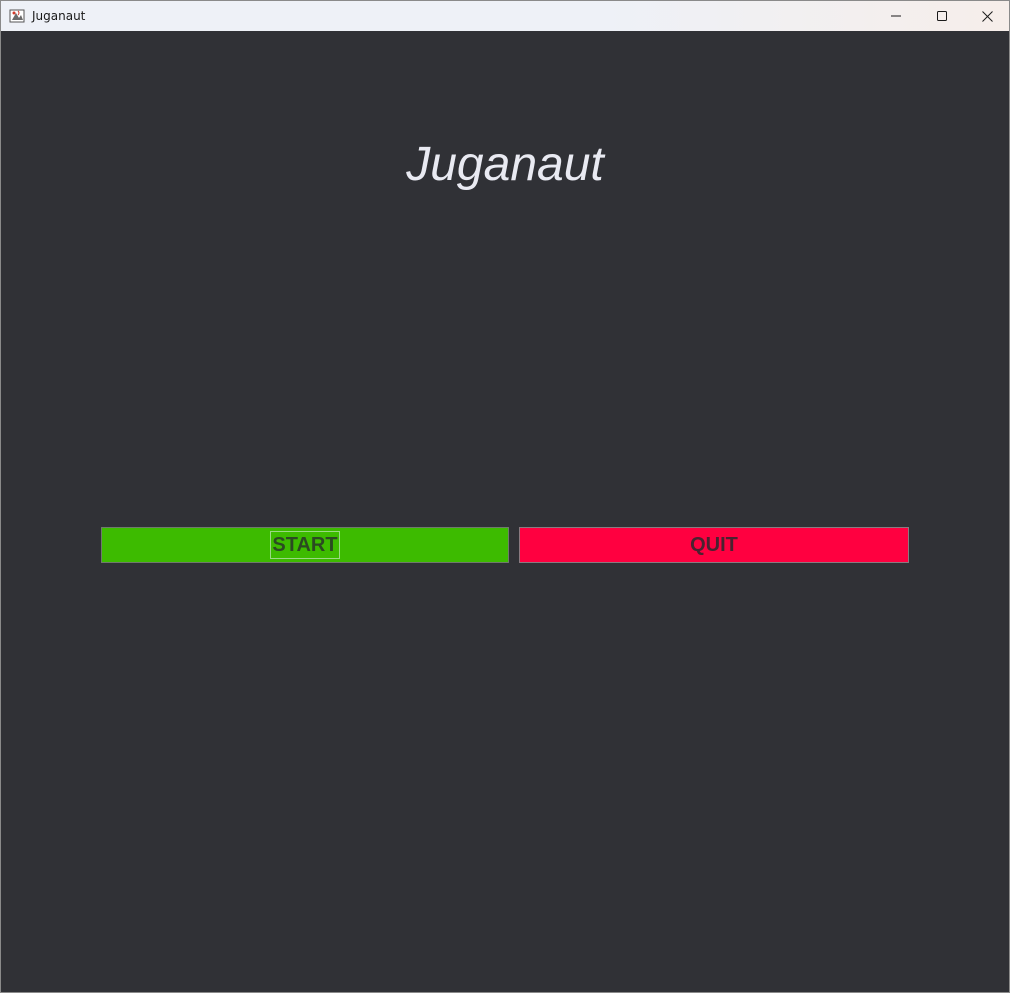 The height and width of the screenshot is (993, 1010). I want to click on quit-button-label: QUIT, so click(714, 544).